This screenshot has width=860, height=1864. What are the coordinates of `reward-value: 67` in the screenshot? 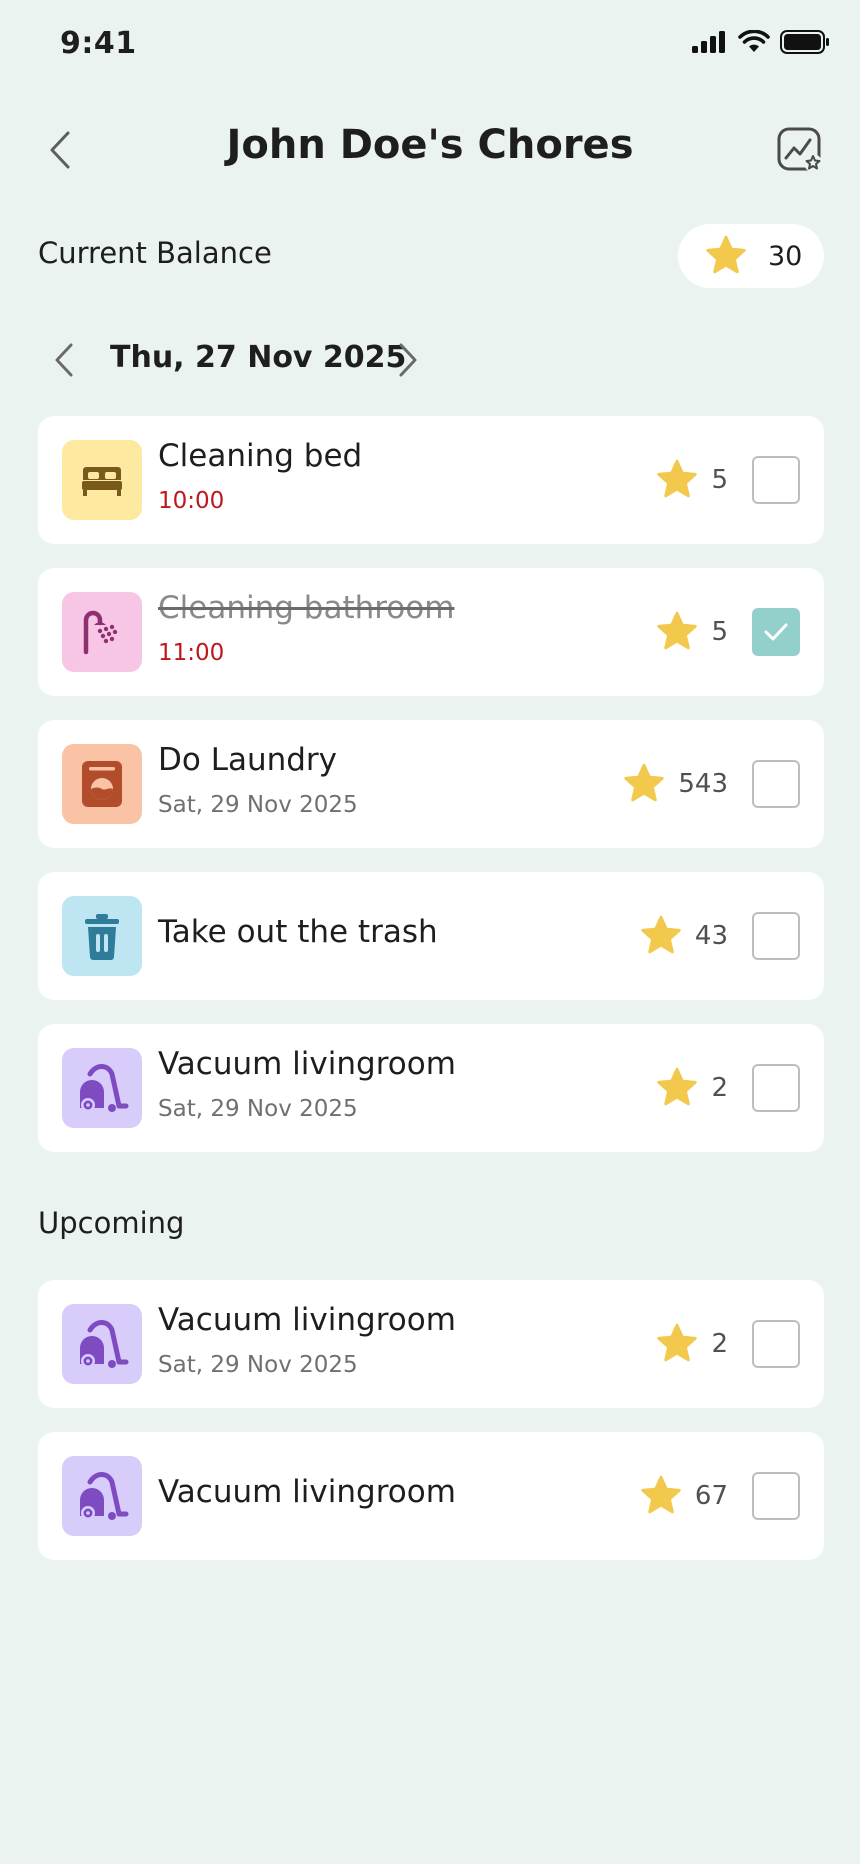 It's located at (711, 1496).